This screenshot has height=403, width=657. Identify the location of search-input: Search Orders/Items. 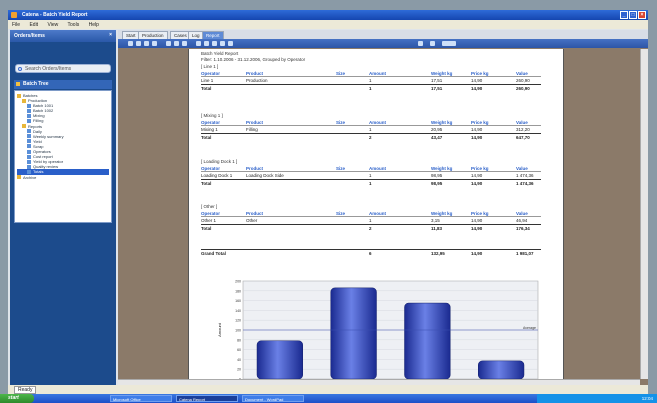
(63, 68).